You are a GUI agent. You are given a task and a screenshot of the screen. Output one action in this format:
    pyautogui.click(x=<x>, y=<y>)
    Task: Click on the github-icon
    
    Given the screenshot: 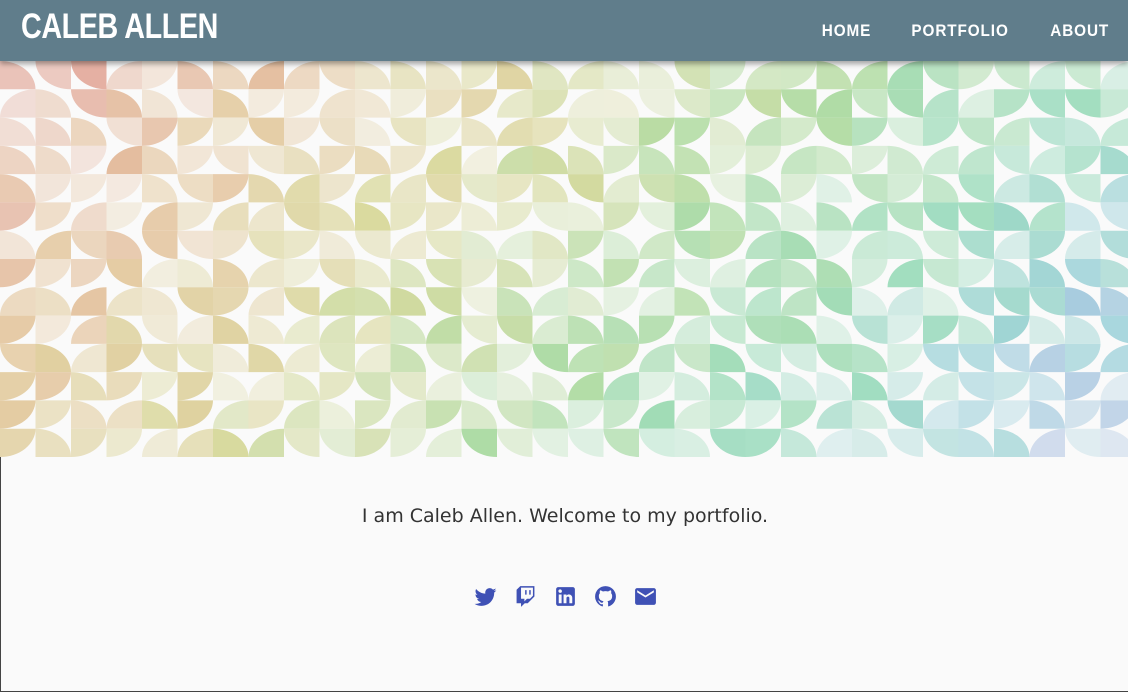 What is the action you would take?
    pyautogui.click(x=605, y=596)
    